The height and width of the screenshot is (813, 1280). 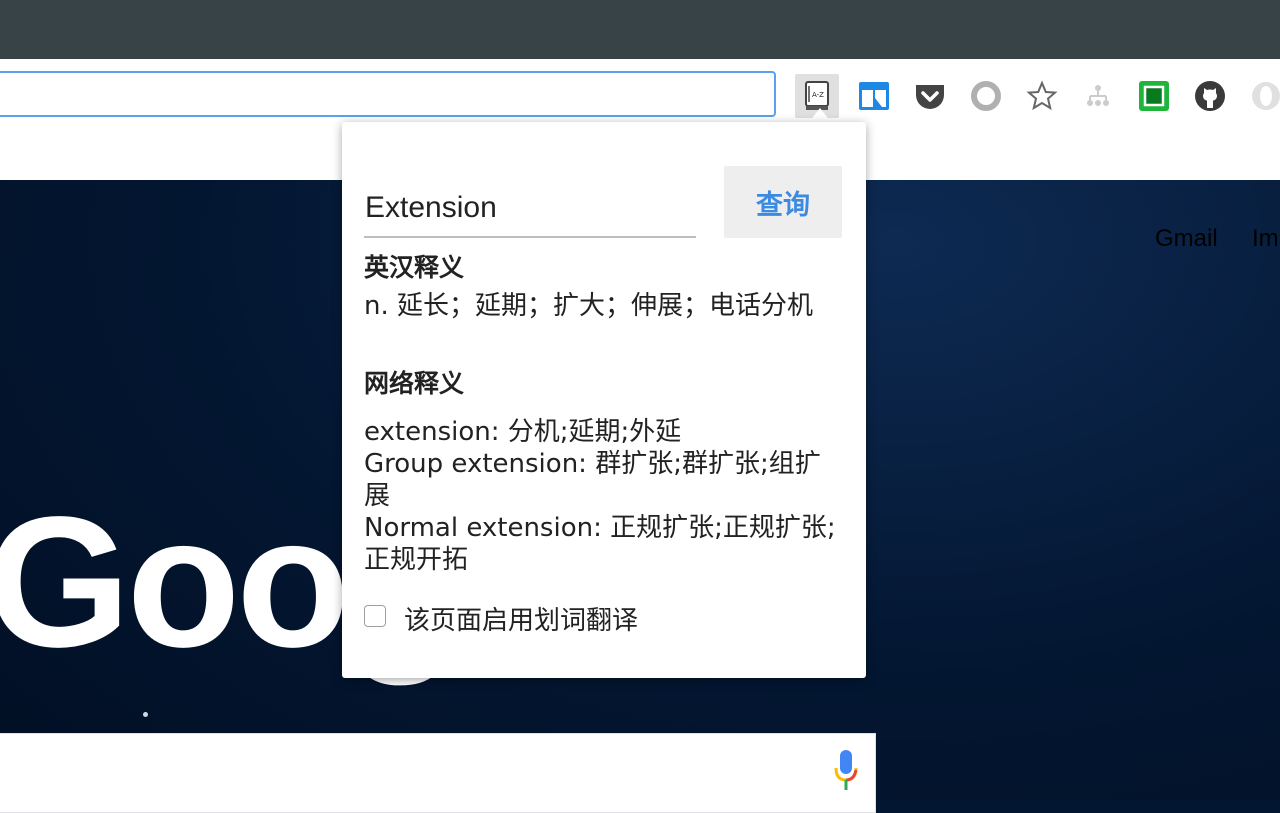 What do you see at coordinates (521, 618) in the screenshot?
I see `enable-translation-label: 该页面启用划词翻译` at bounding box center [521, 618].